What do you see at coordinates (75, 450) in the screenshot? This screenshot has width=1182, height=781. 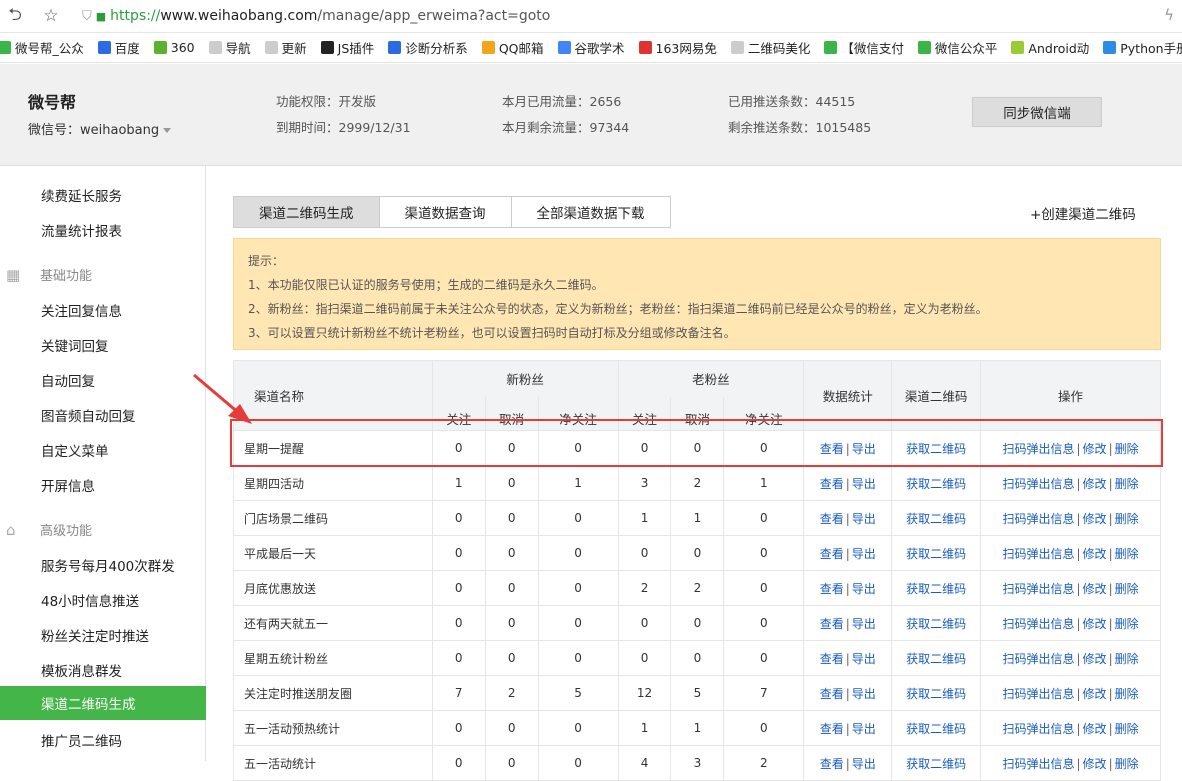 I see `sidebar-item-custom-menu: 自定义菜单` at bounding box center [75, 450].